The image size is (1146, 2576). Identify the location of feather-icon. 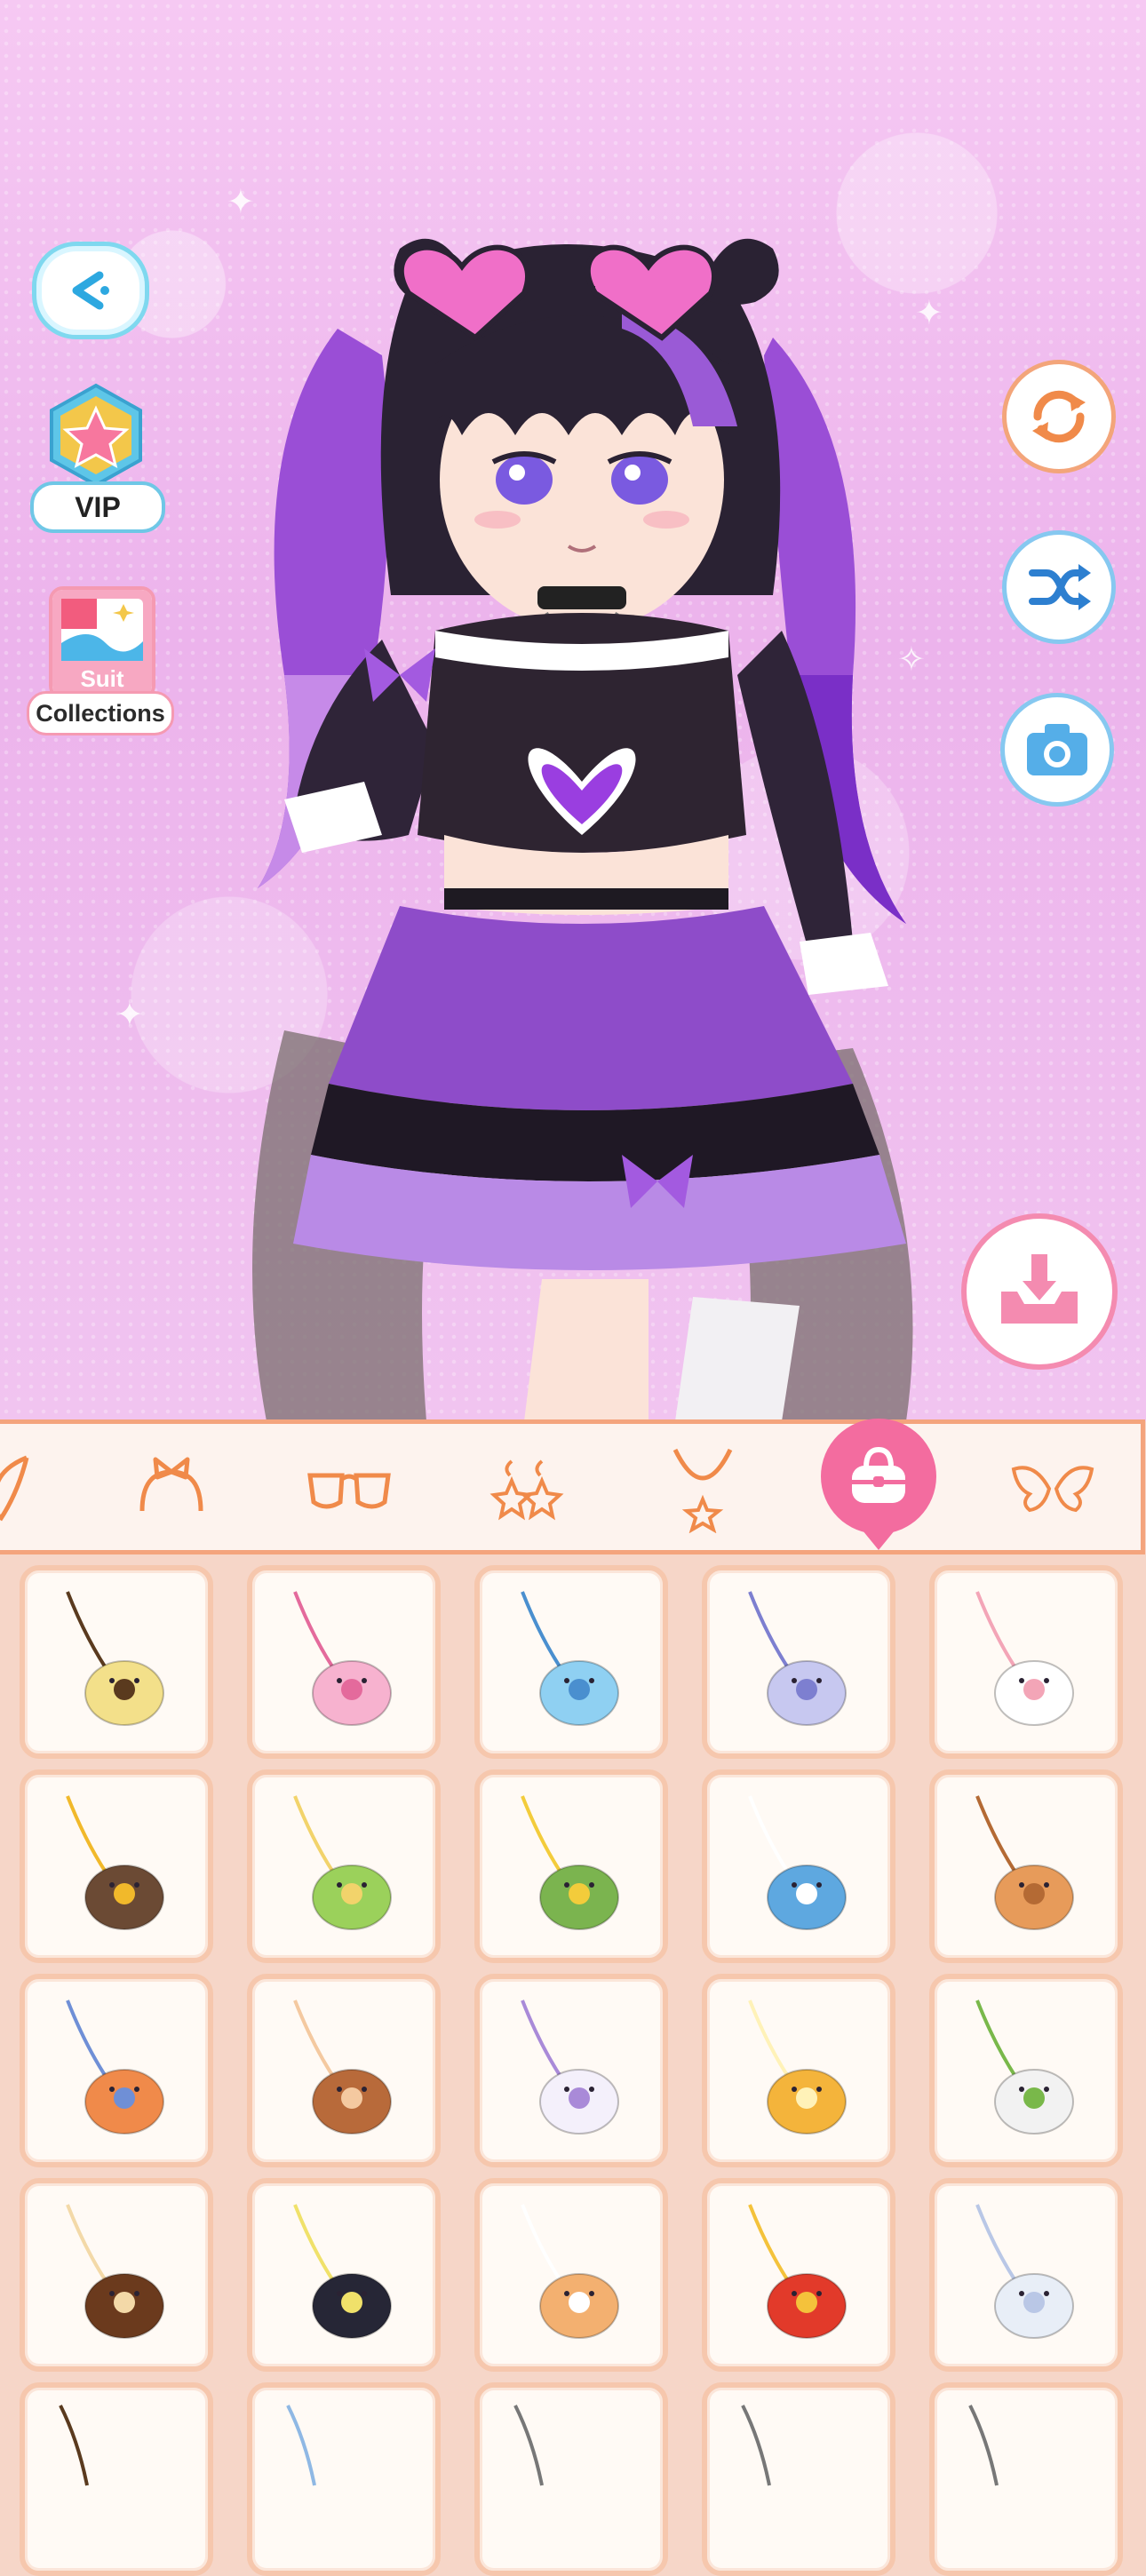
(14, 1488).